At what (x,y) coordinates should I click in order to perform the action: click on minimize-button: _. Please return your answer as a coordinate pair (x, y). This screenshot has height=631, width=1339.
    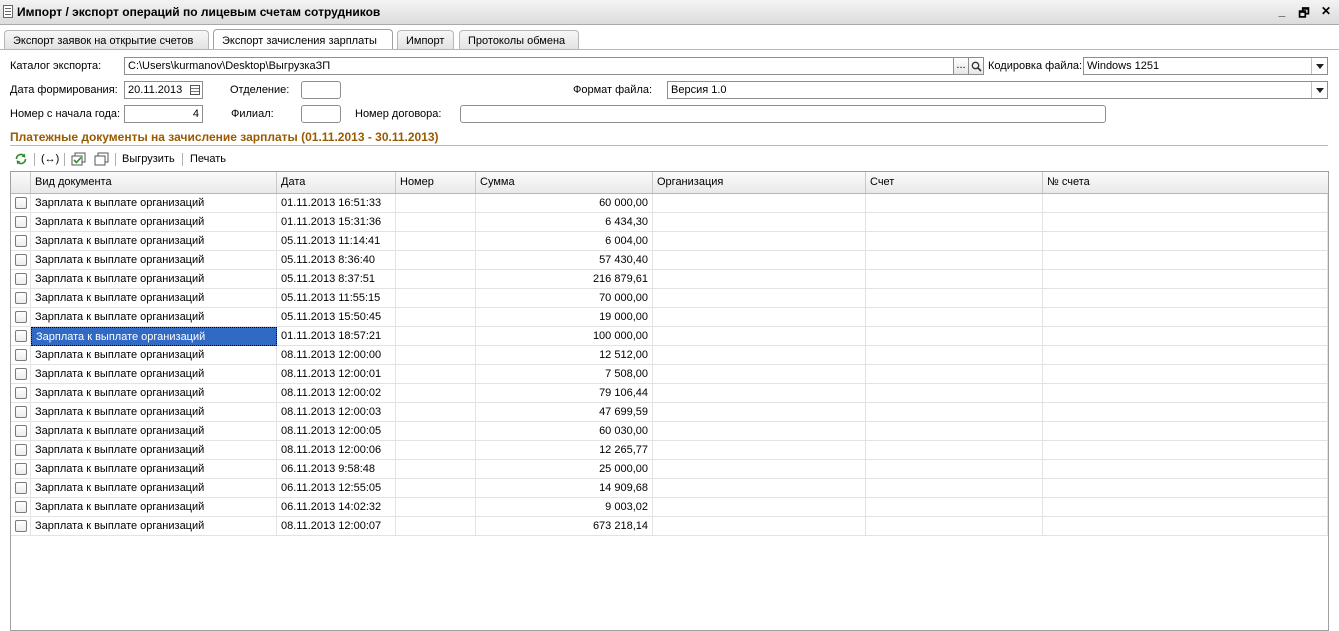
    Looking at the image, I should click on (1282, 14).